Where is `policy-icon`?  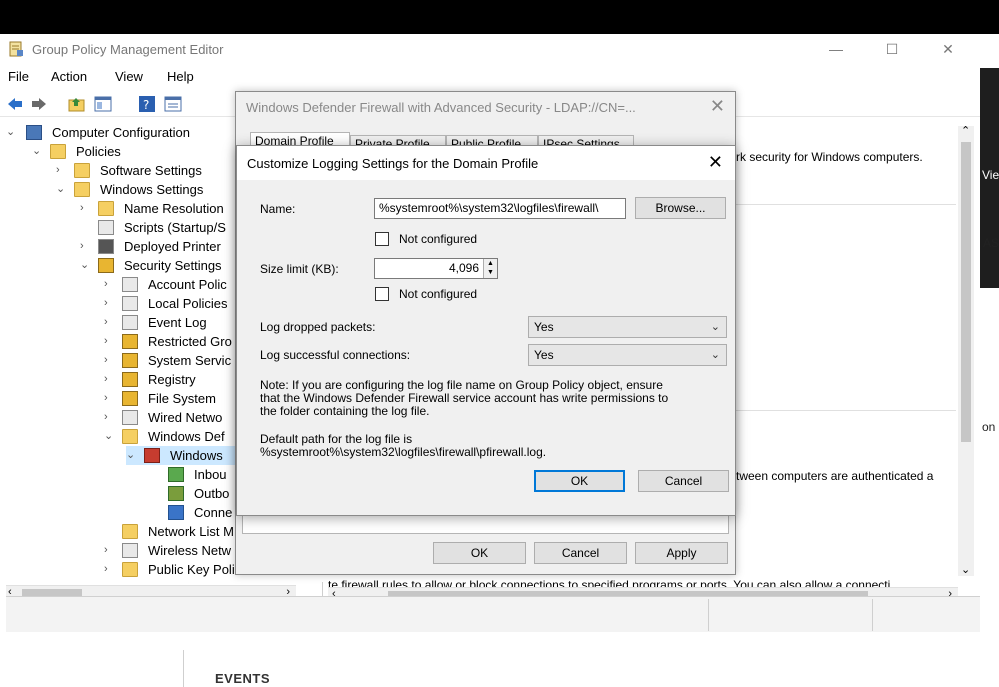 policy-icon is located at coordinates (130, 303).